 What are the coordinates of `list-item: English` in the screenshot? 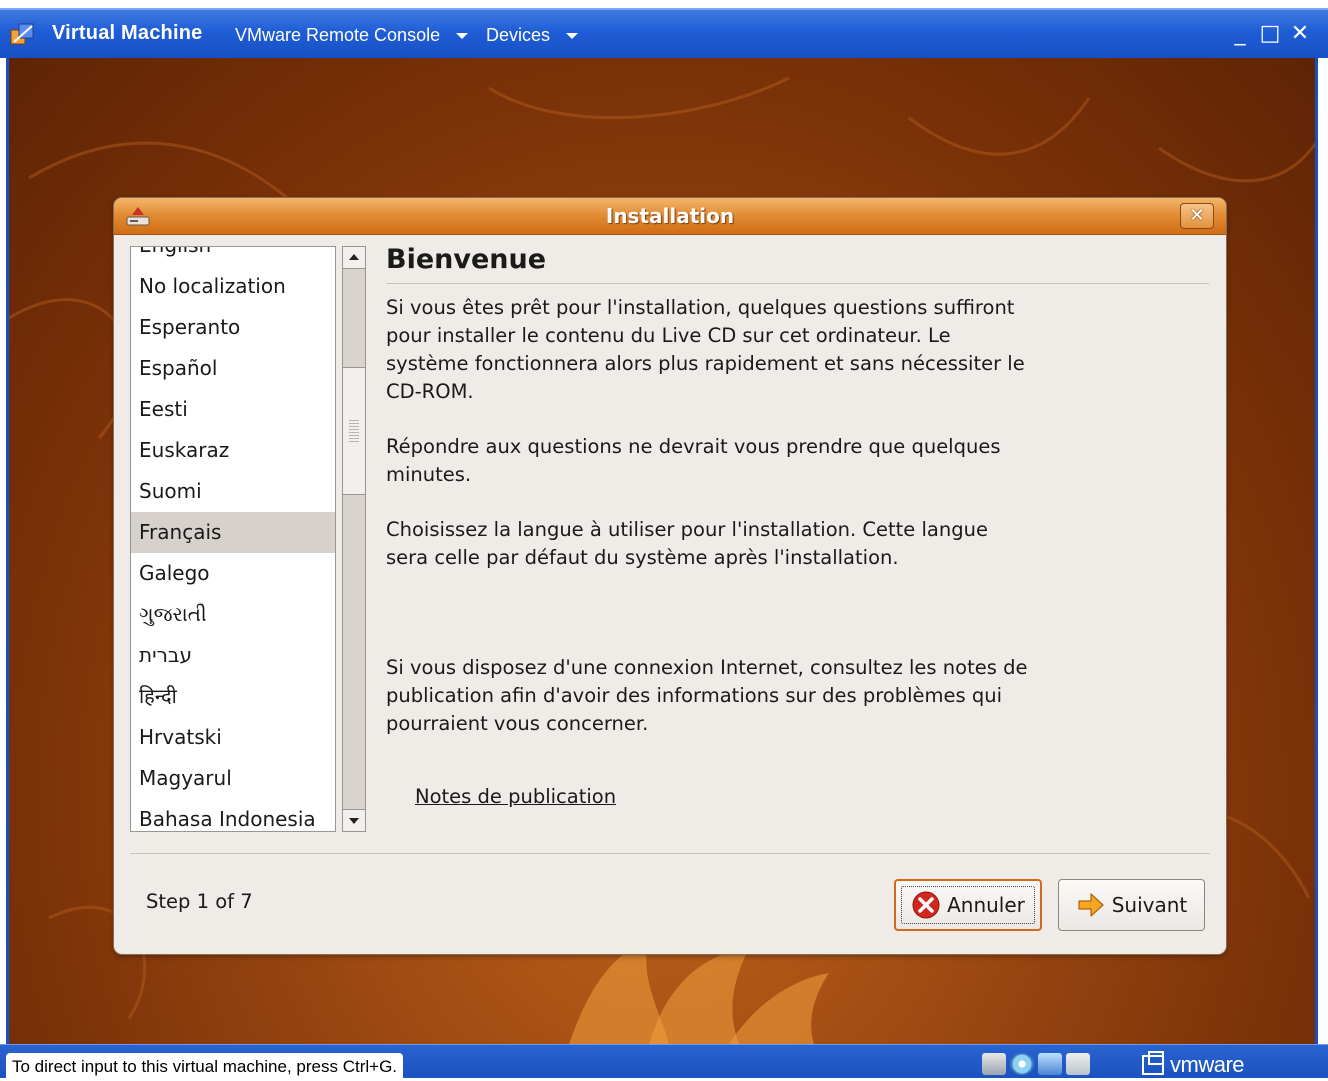 It's located at (233, 256).